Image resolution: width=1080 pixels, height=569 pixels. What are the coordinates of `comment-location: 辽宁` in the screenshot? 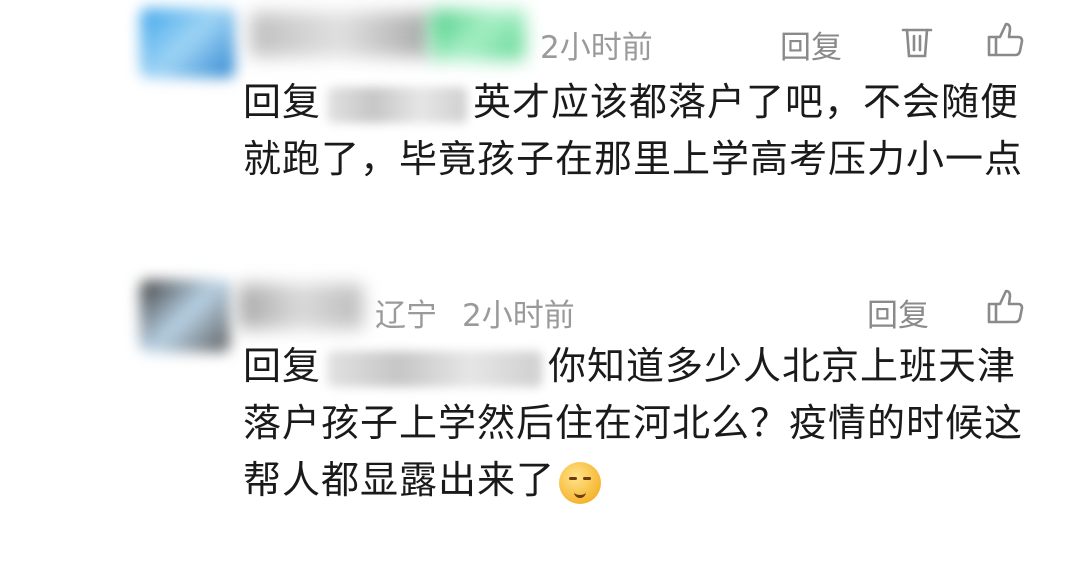 It's located at (406, 316).